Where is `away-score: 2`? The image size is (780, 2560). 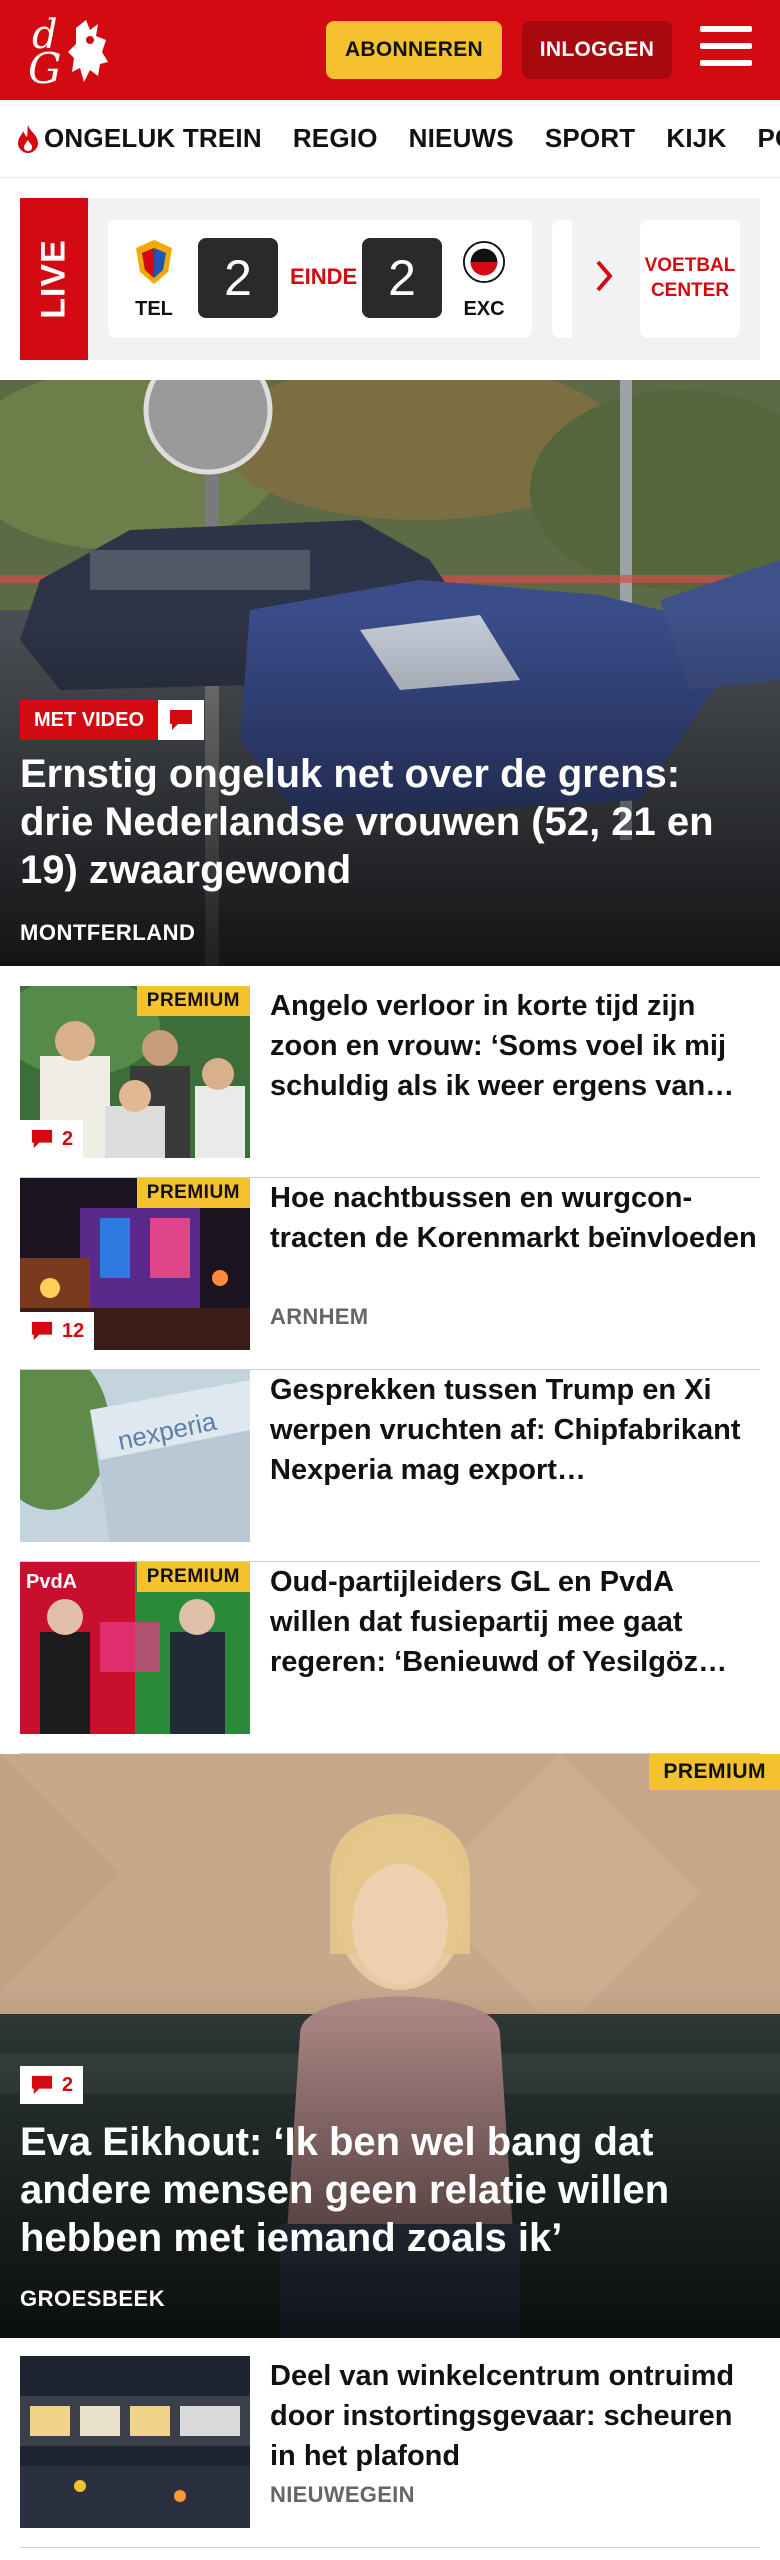 away-score: 2 is located at coordinates (402, 278).